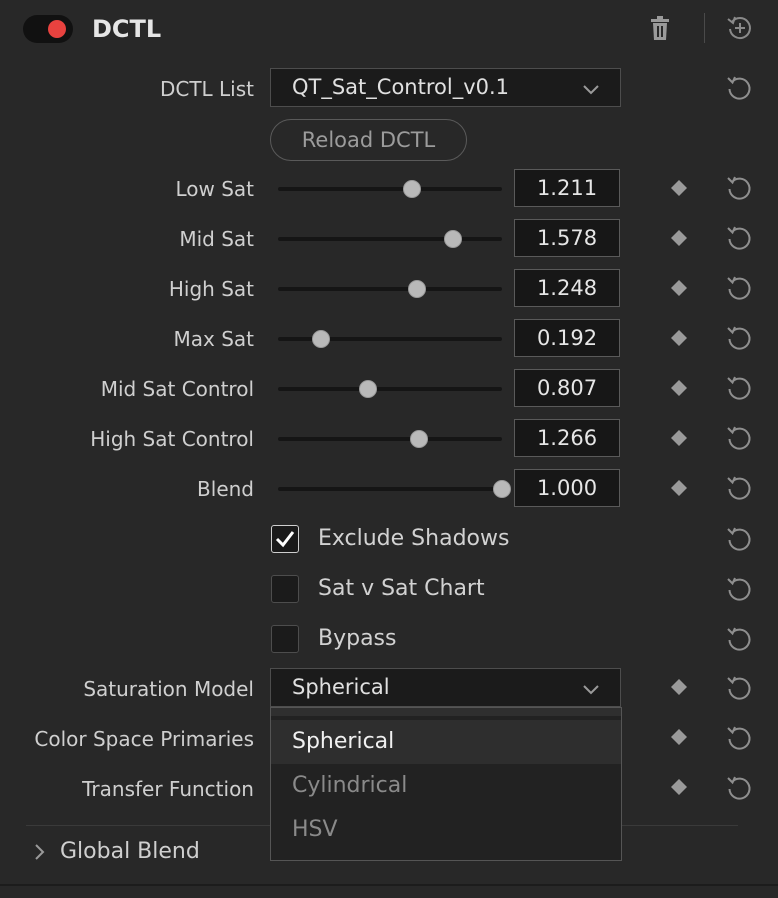  I want to click on reload-dctl-label: Reload DCTL, so click(368, 140).